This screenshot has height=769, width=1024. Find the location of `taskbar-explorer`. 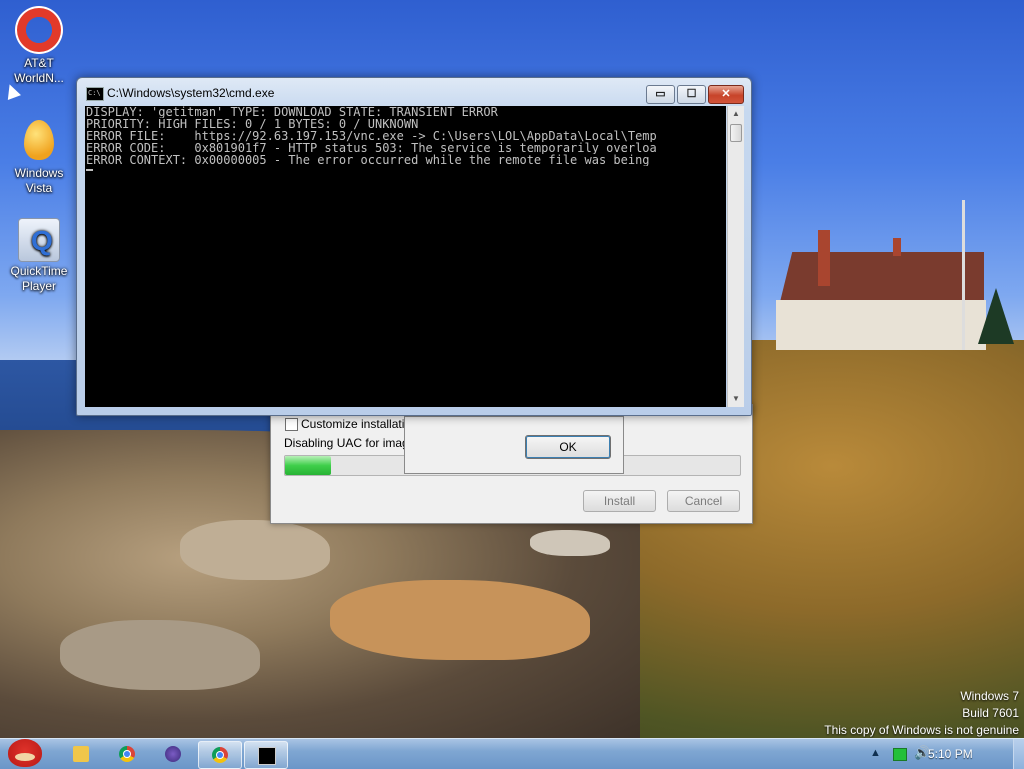

taskbar-explorer is located at coordinates (81, 754).